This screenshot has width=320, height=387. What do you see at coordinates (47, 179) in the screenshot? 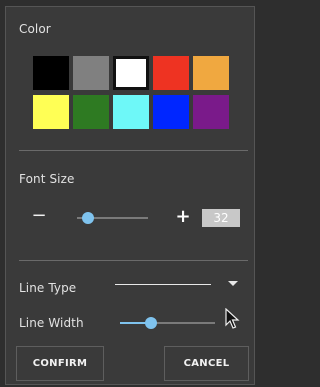
I see `font-size-label: Font Size` at bounding box center [47, 179].